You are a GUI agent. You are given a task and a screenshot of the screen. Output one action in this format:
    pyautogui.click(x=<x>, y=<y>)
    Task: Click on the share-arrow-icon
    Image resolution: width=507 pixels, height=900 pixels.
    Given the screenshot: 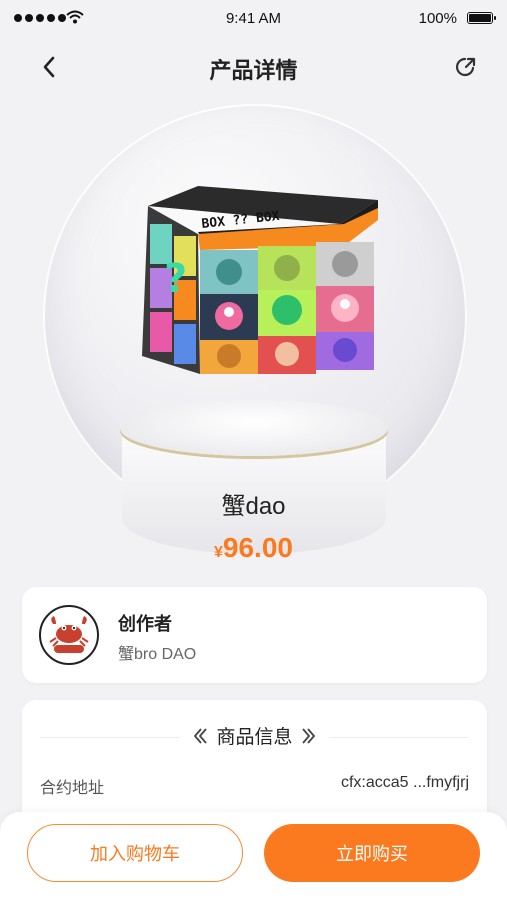 What is the action you would take?
    pyautogui.click(x=466, y=67)
    